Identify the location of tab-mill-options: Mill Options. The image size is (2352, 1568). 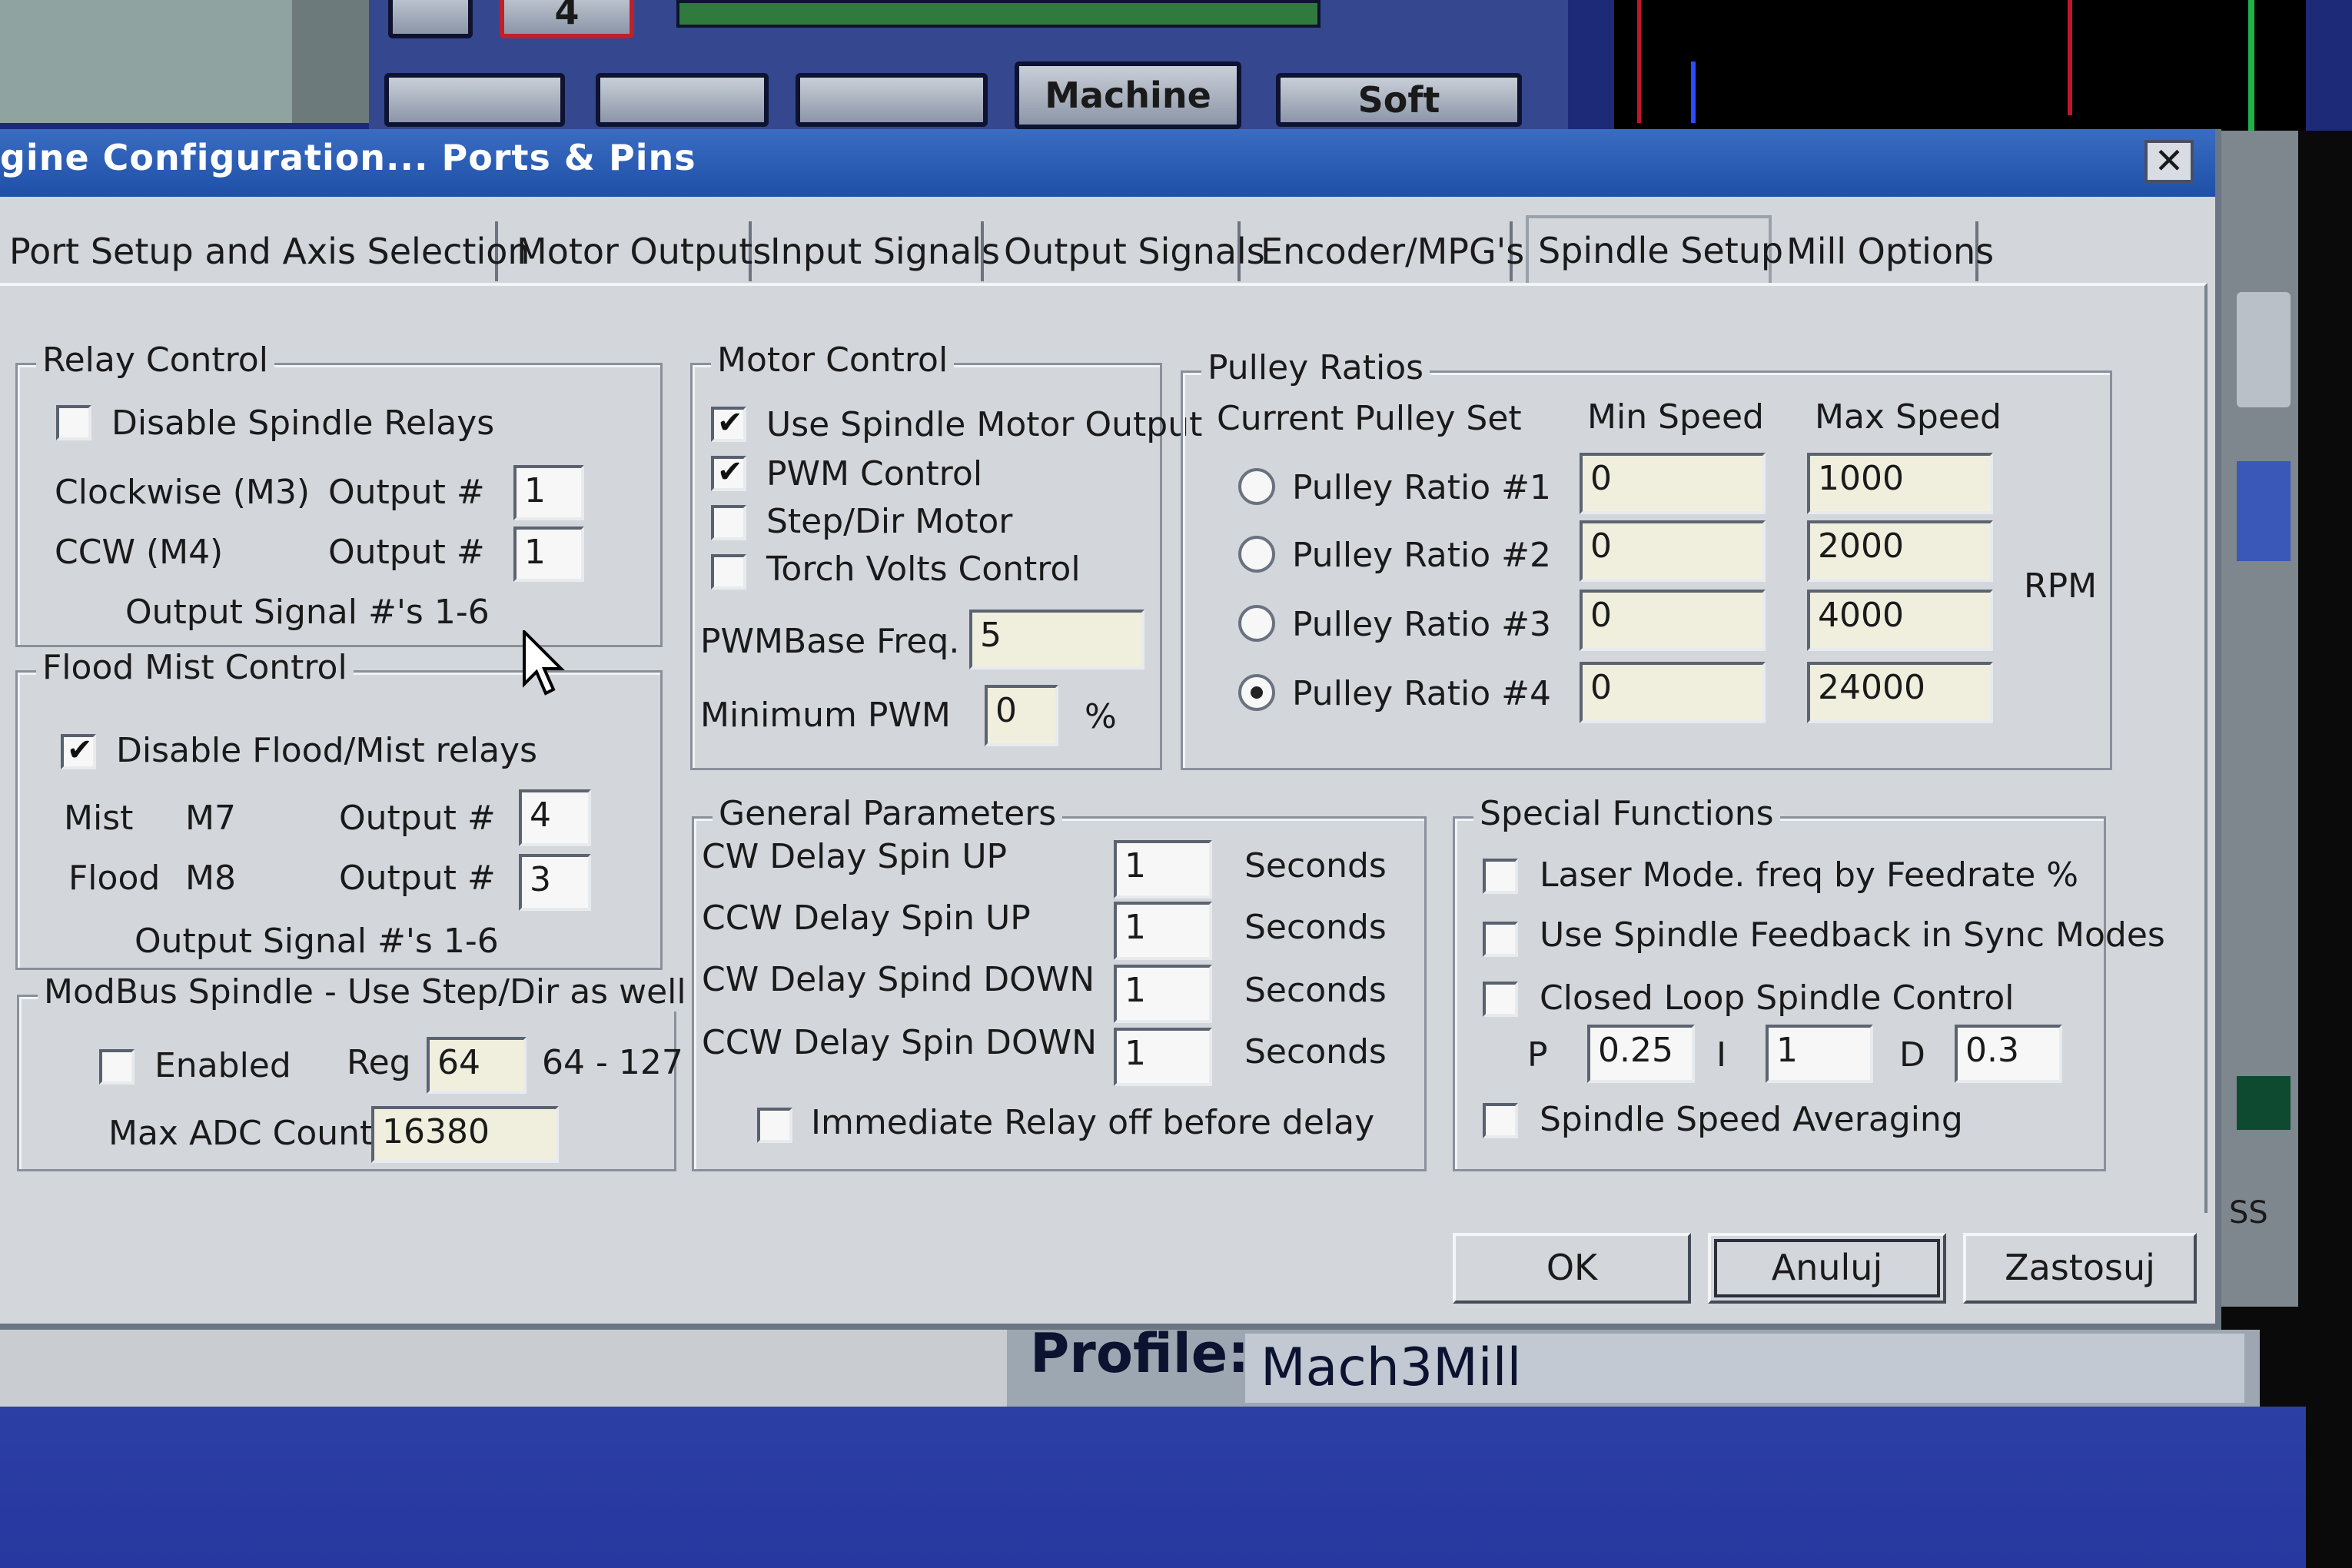
(1885, 251).